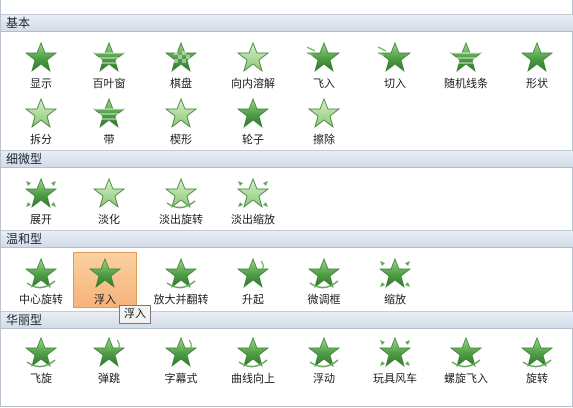  Describe the element at coordinates (466, 378) in the screenshot. I see `effect-label: 螺旋飞入` at that location.